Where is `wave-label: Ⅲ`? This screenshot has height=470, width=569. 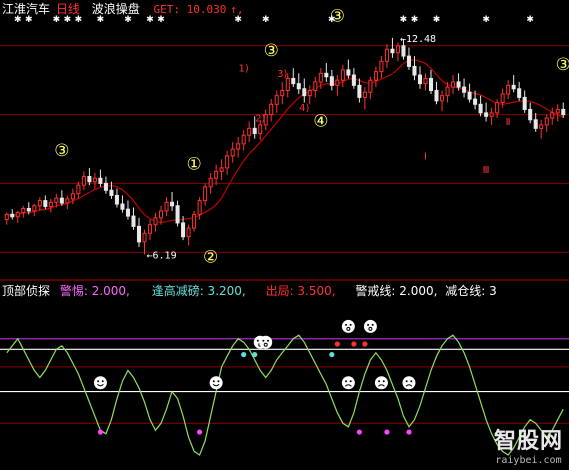 wave-label: Ⅲ is located at coordinates (486, 170).